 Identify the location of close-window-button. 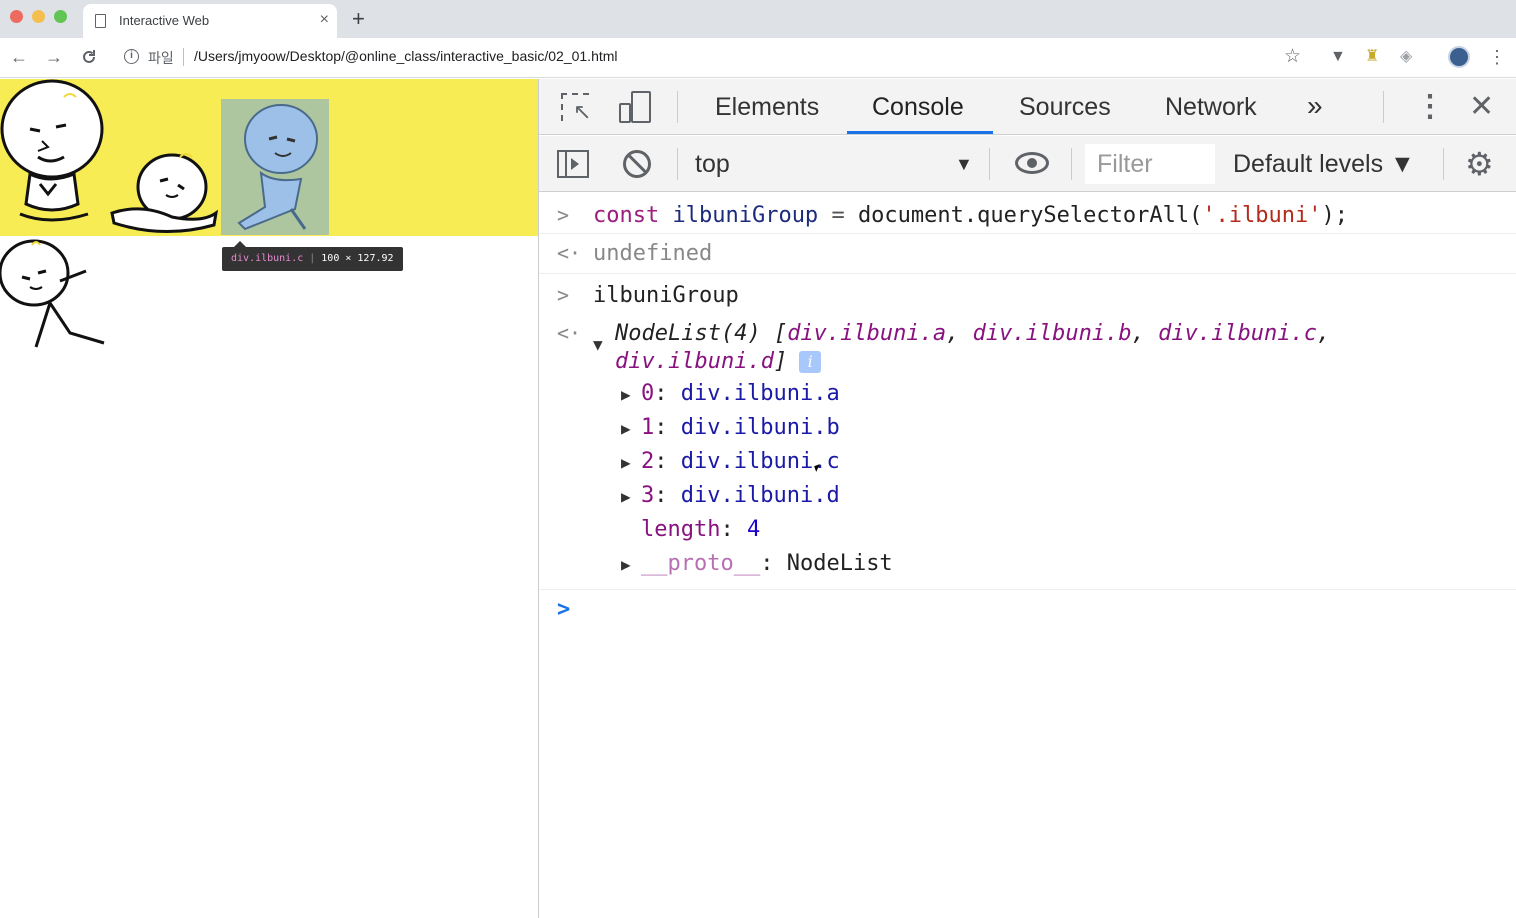
(16, 16).